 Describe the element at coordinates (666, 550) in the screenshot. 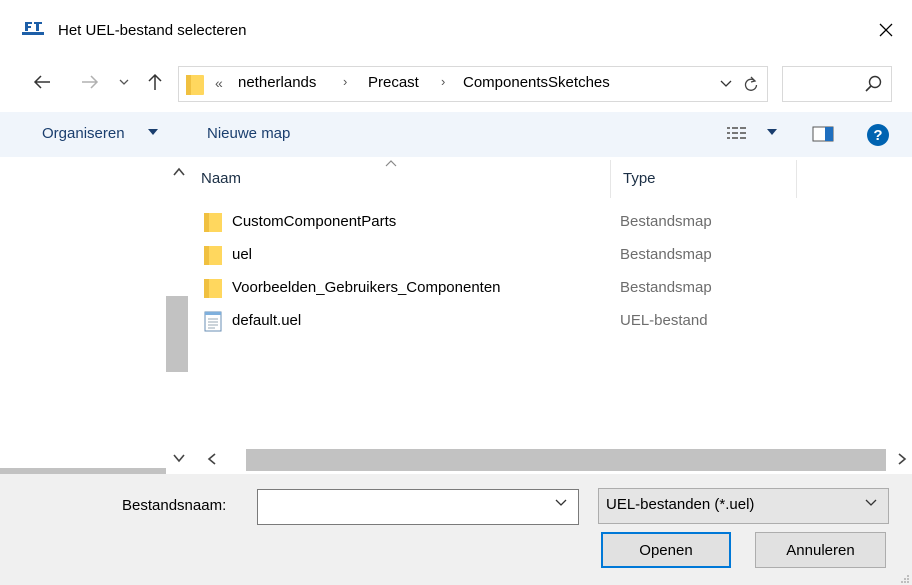

I see `open-button: Openen` at that location.